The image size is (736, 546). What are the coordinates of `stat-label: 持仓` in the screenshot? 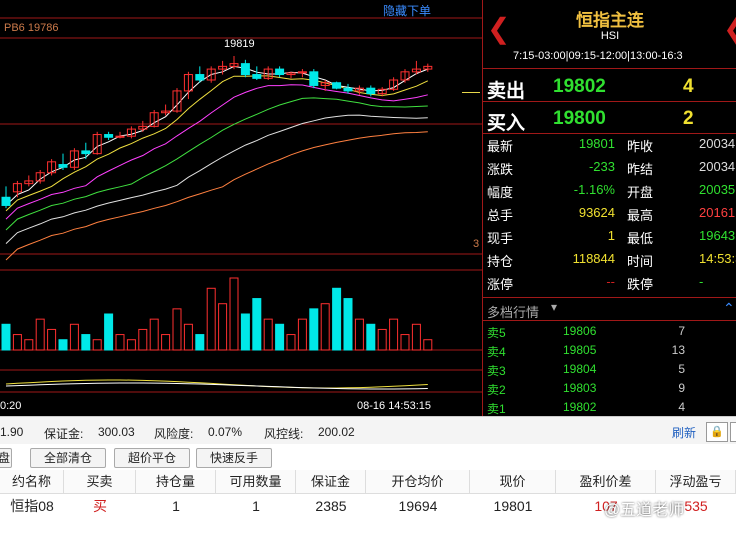 It's located at (500, 261).